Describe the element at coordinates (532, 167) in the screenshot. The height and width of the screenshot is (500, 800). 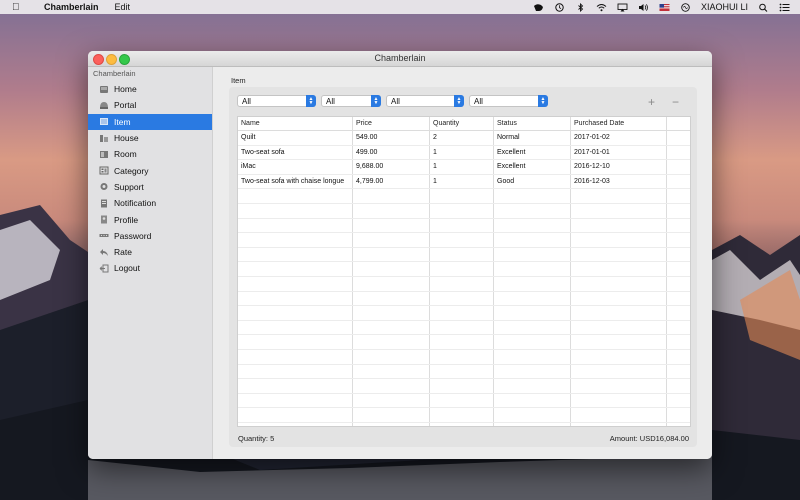
I see `cell-status: Excellent` at that location.